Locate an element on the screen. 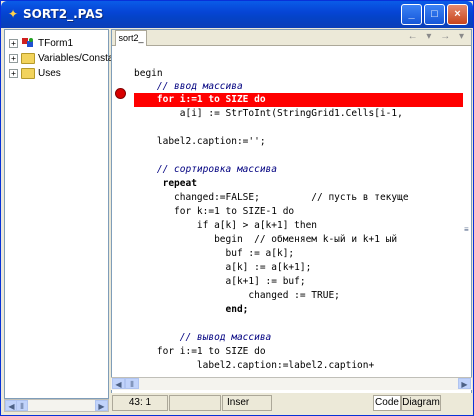 The height and width of the screenshot is (416, 474). code-line: if a[k] > a[k+1] then is located at coordinates (226, 225).